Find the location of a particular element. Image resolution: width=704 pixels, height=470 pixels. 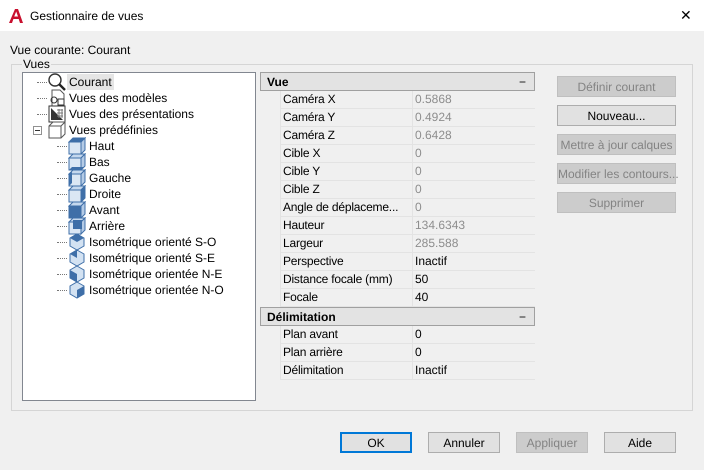

close-button: ✕ is located at coordinates (686, 15).